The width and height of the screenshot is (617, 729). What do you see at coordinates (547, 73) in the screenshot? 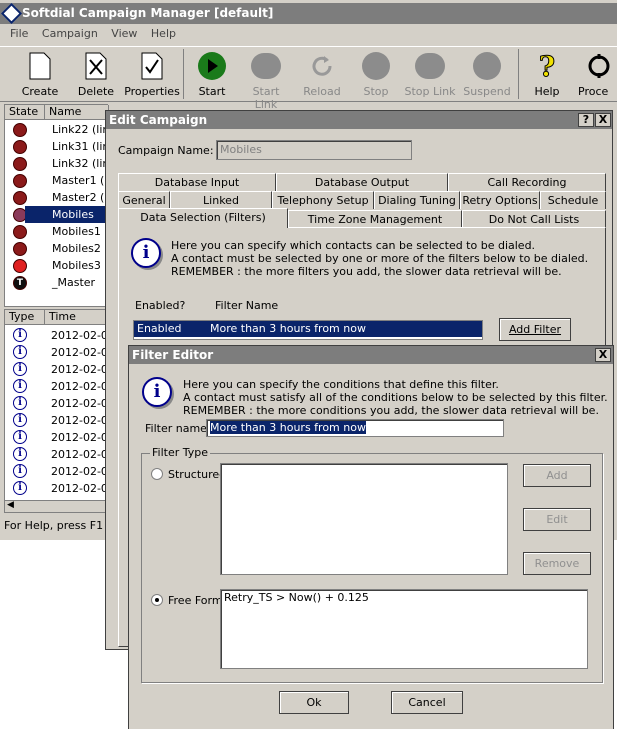
I see `help-button: ? Help` at bounding box center [547, 73].